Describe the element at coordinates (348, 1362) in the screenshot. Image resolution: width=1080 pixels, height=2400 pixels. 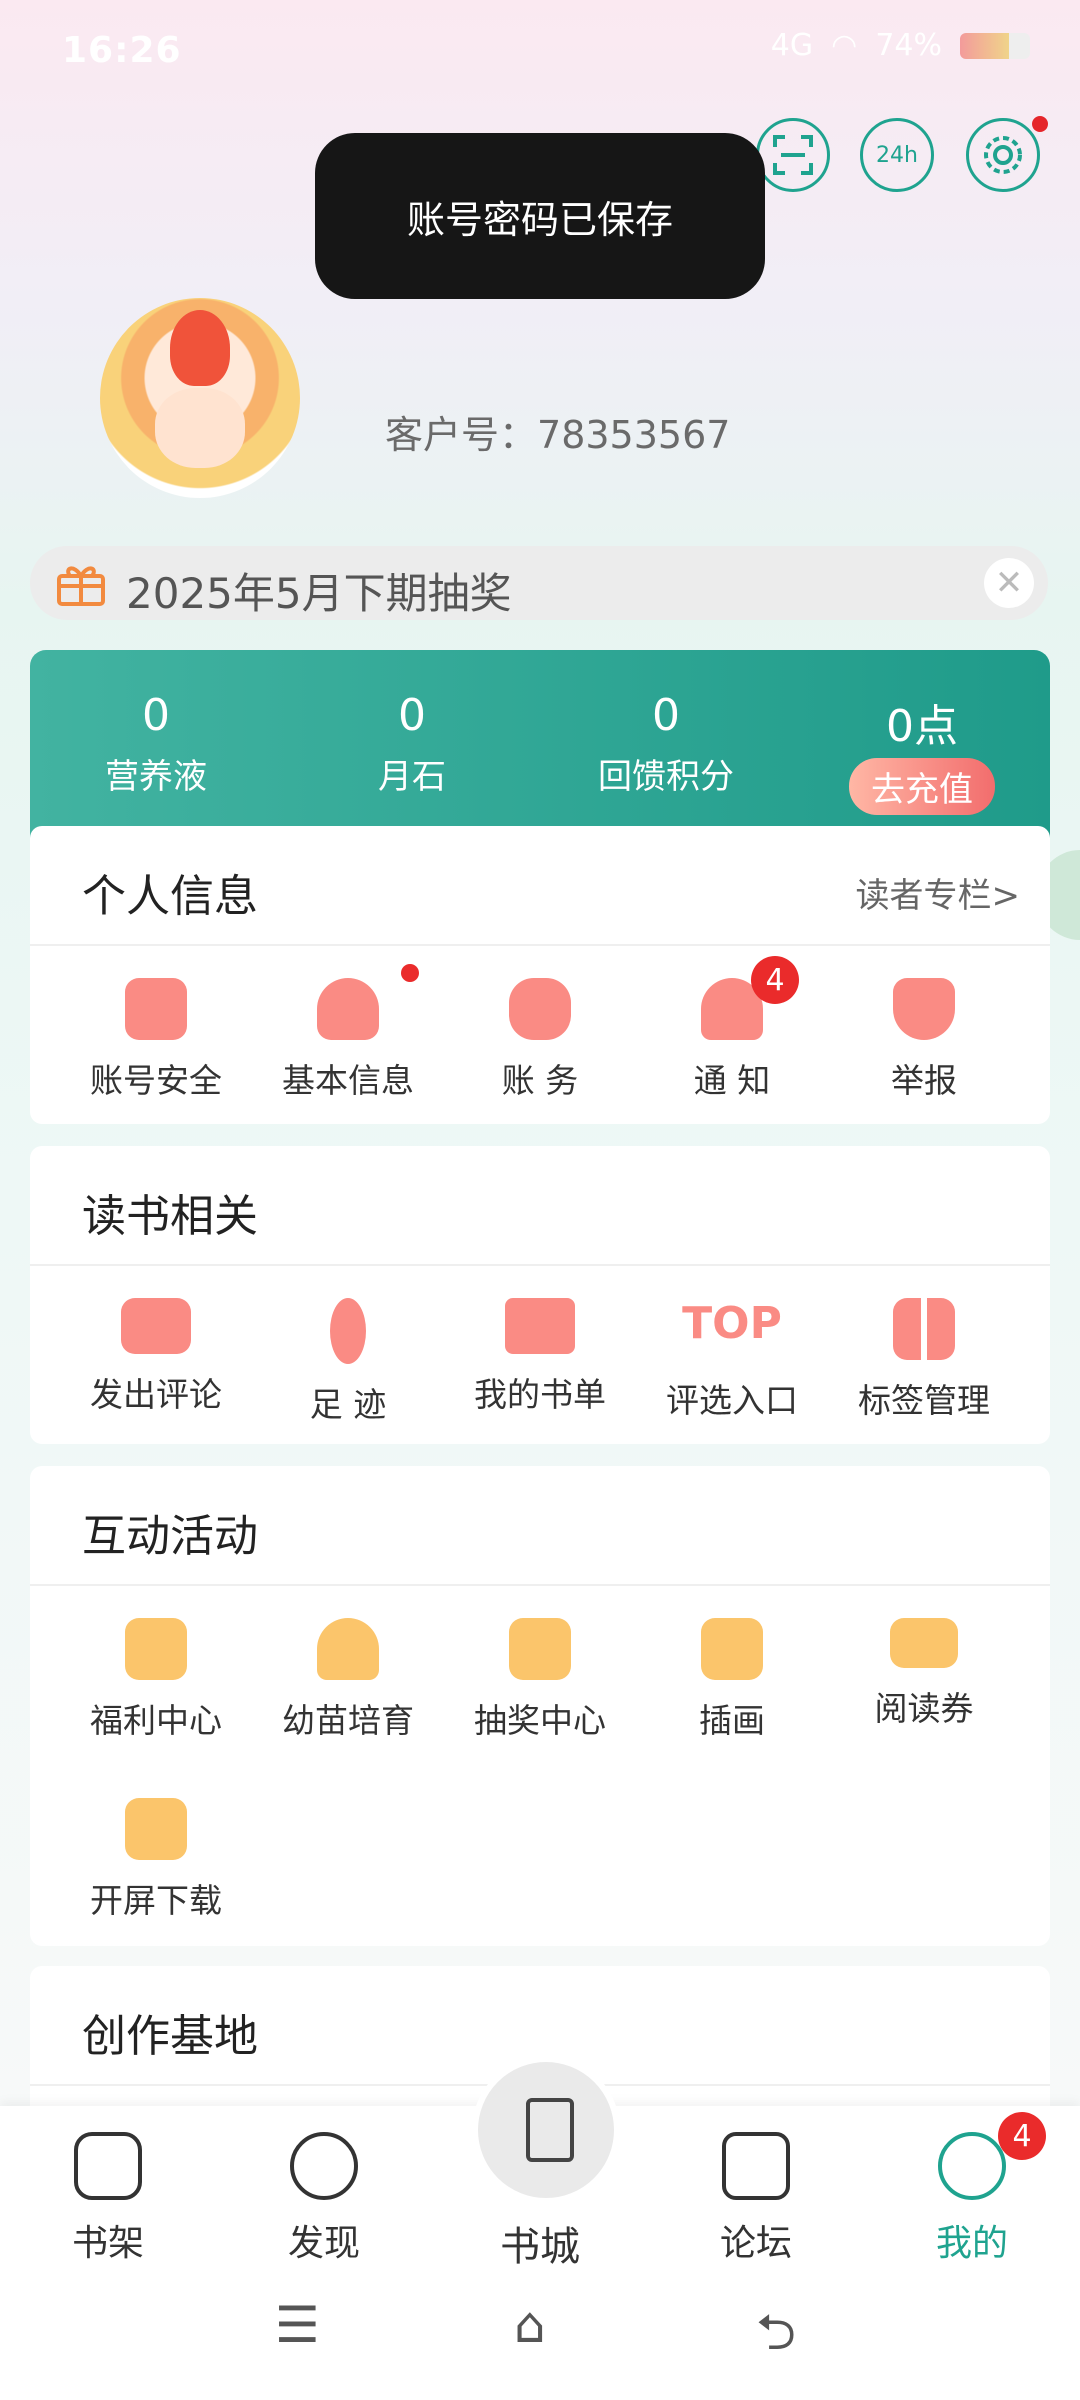
I see `footprints: 足 迹` at that location.